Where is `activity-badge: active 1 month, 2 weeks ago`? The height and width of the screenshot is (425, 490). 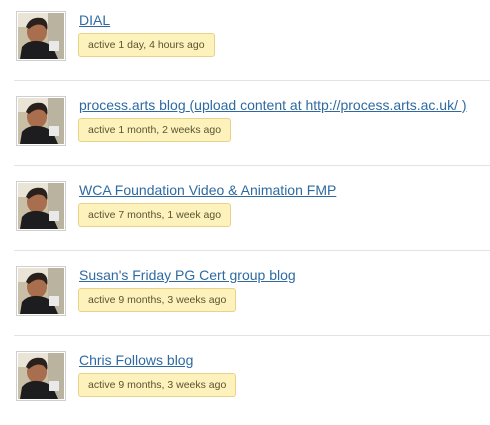
activity-badge: active 1 month, 2 weeks ago is located at coordinates (155, 130).